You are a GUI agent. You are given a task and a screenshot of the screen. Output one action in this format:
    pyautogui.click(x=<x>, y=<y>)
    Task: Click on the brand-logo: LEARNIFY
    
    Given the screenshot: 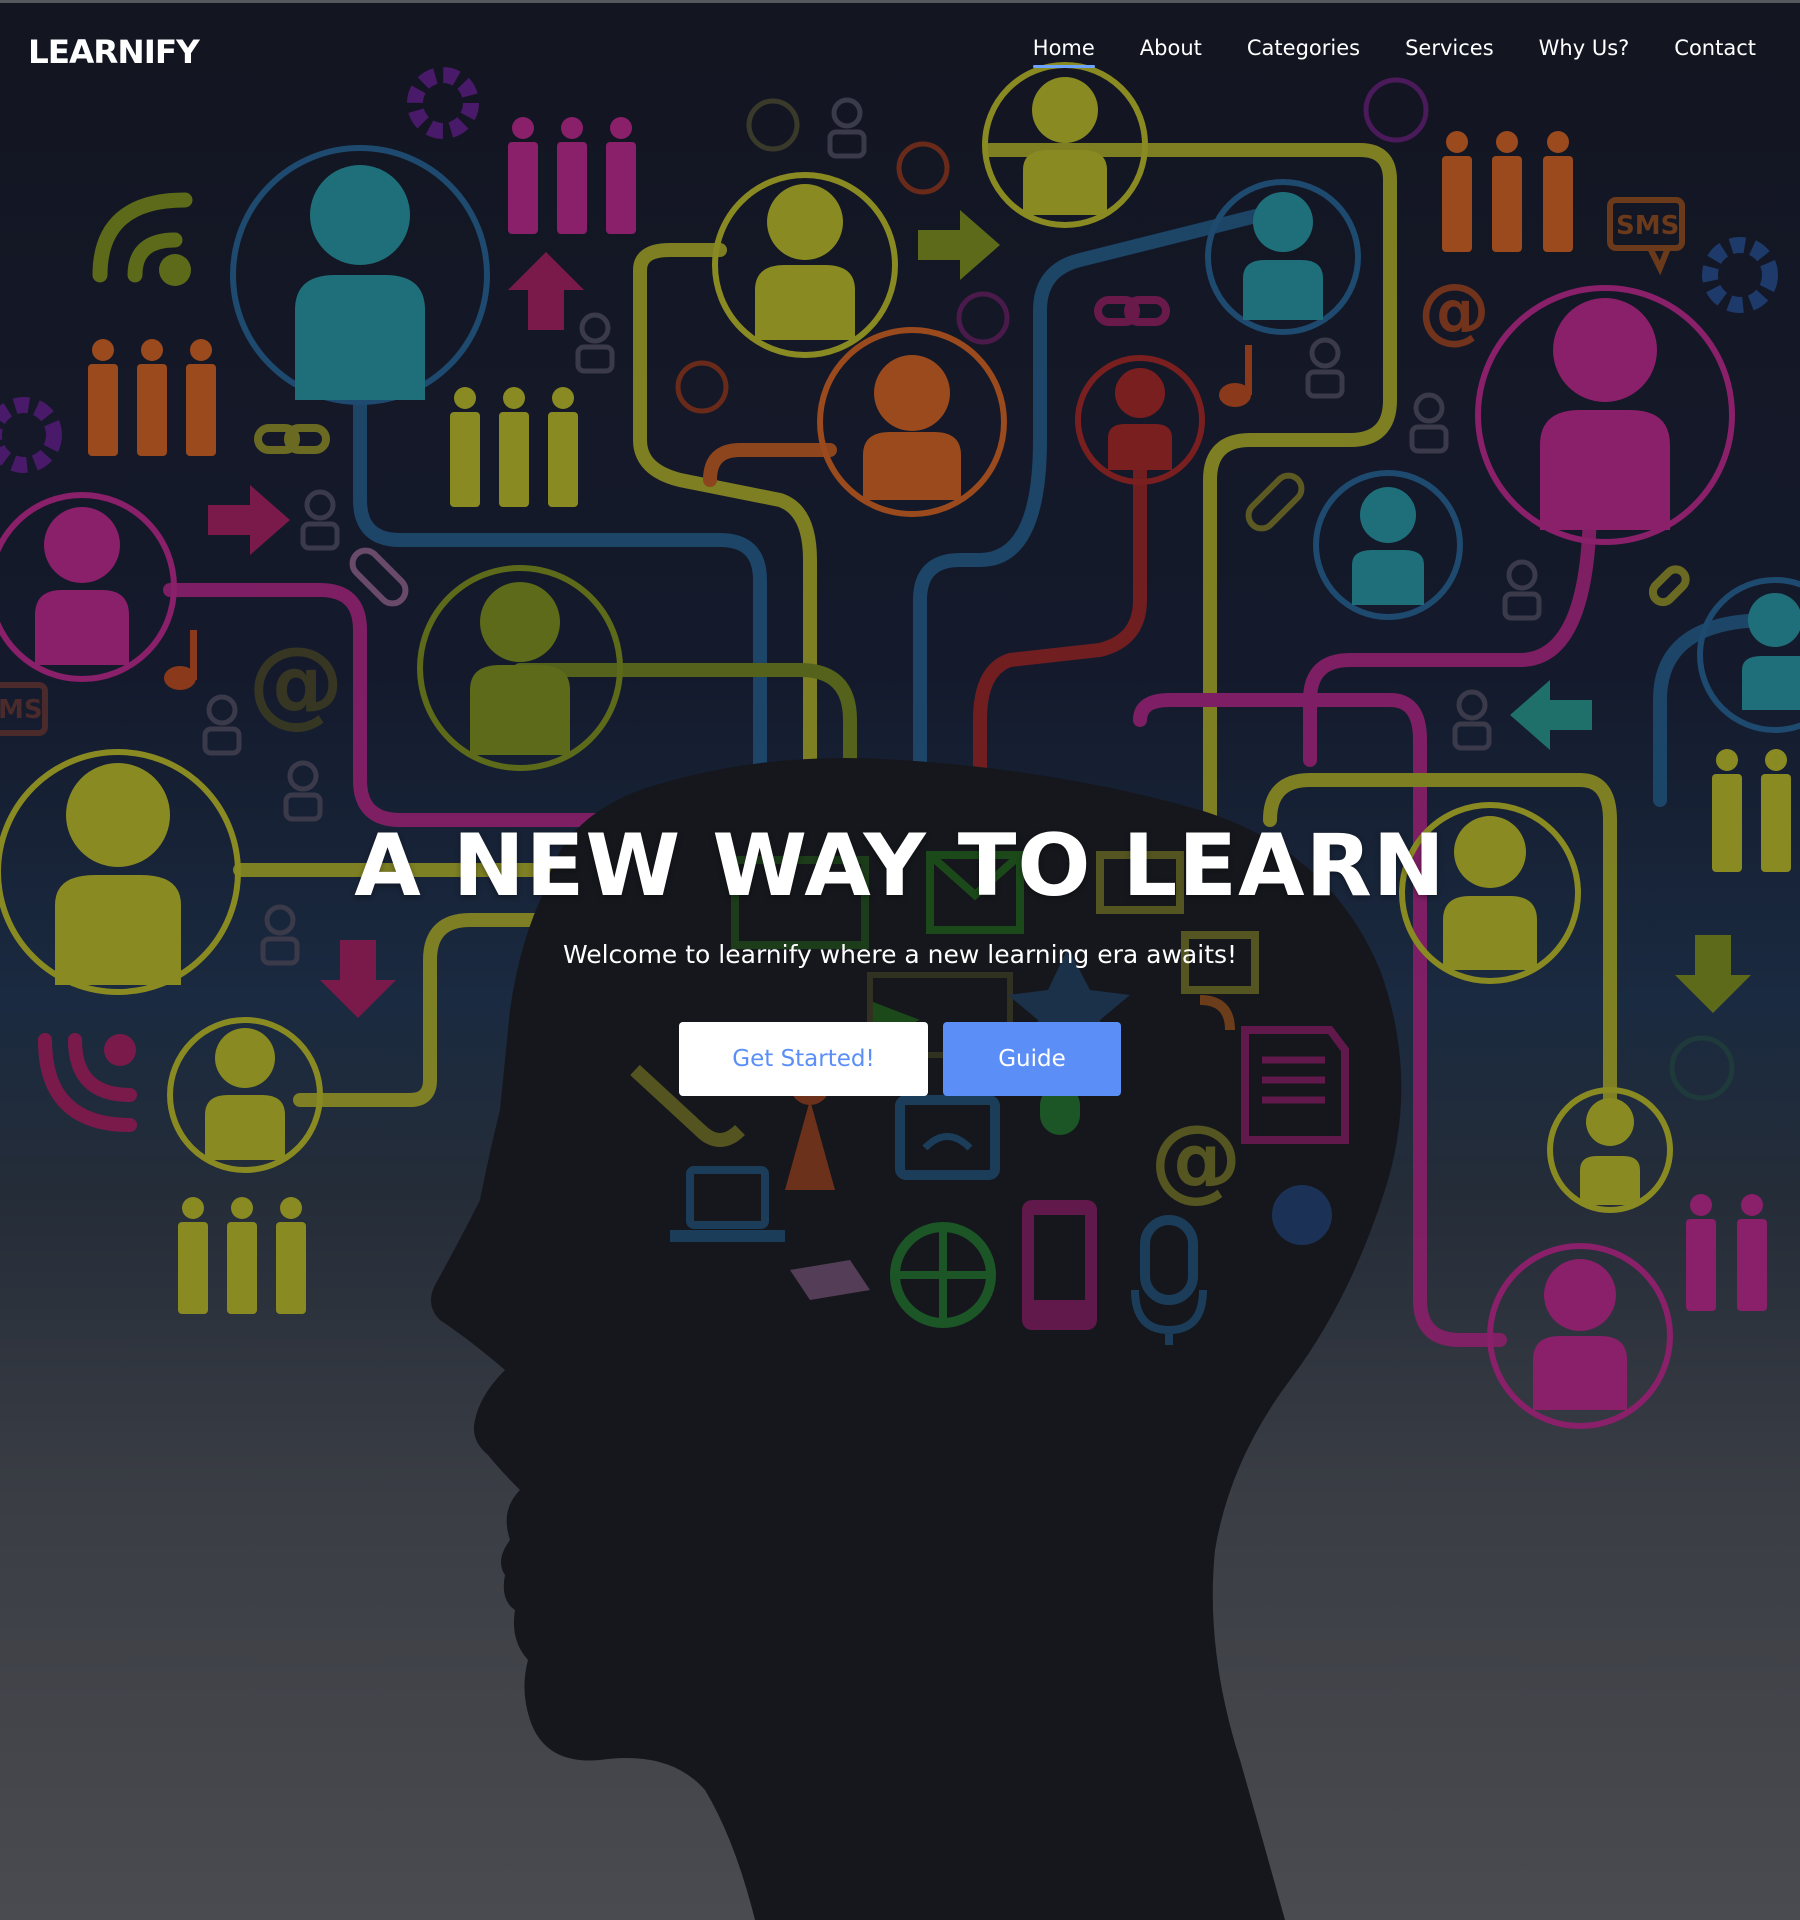 What is the action you would take?
    pyautogui.click(x=114, y=52)
    